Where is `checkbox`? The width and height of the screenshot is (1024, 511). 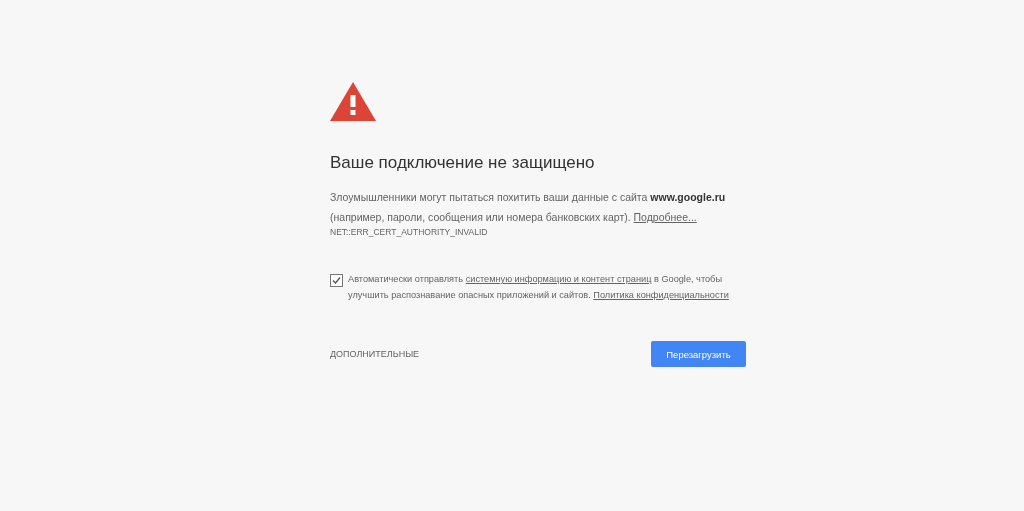
checkbox is located at coordinates (336, 280).